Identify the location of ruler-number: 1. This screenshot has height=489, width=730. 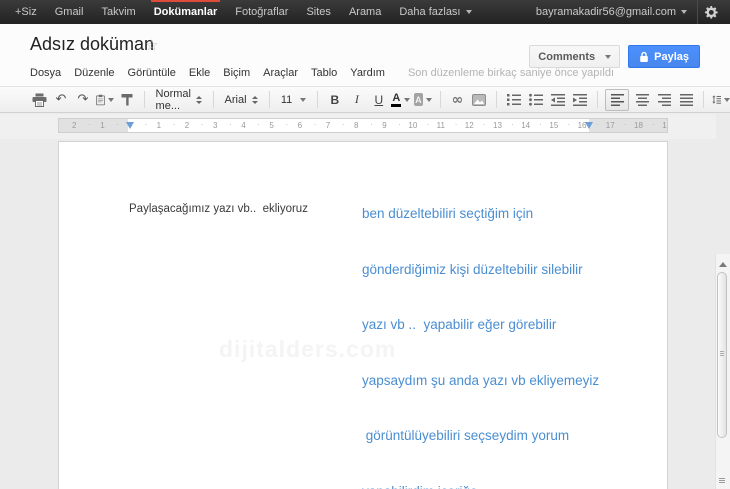
(102, 125).